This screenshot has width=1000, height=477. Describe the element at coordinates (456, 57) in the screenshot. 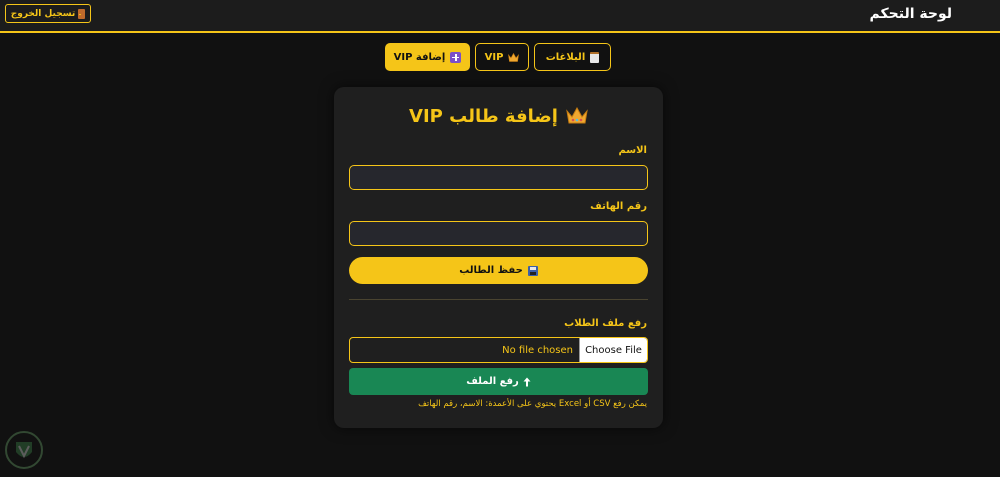

I see `plus-icon` at that location.